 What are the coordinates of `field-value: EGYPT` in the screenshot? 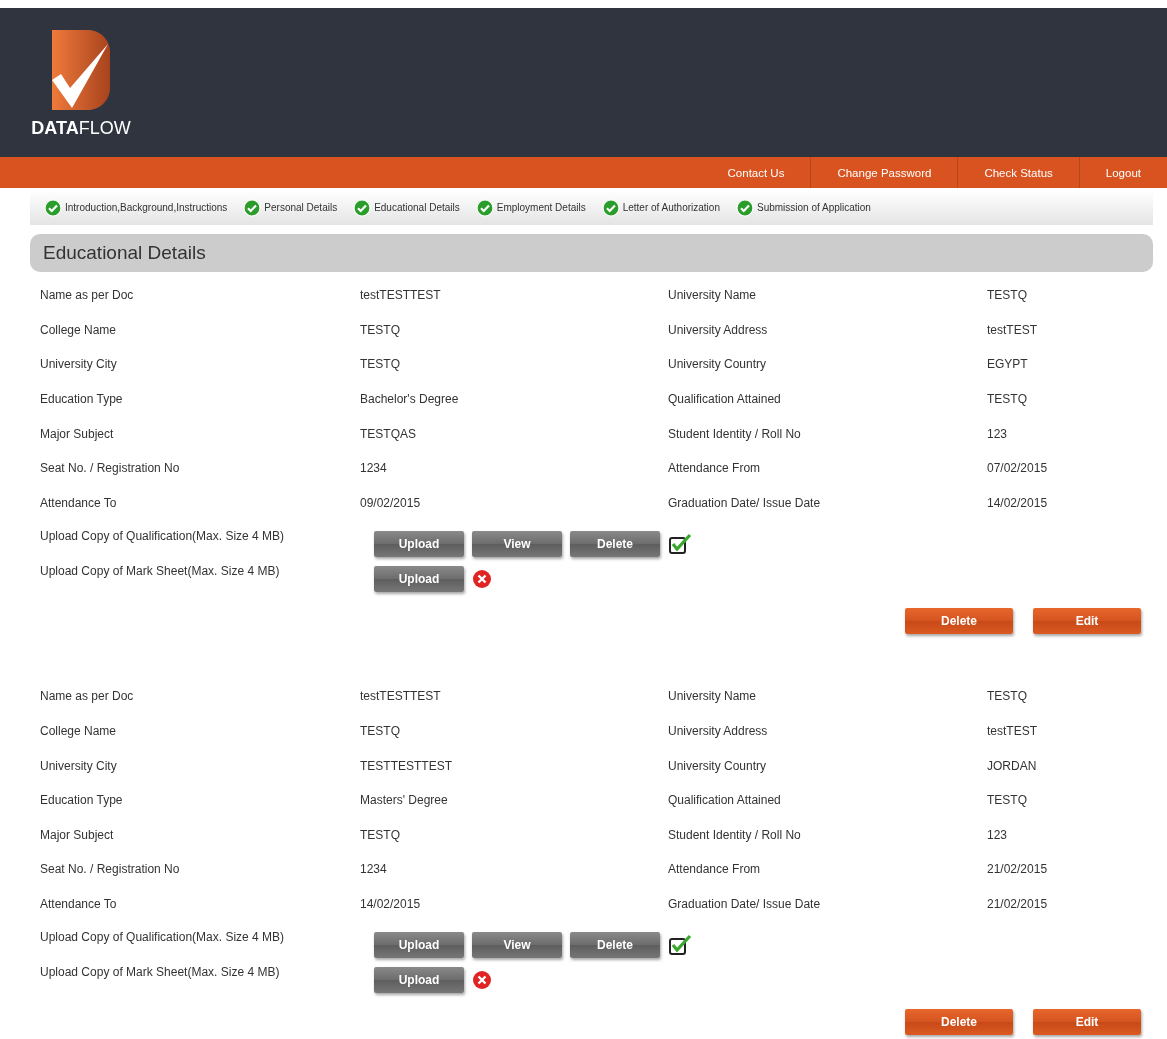 It's located at (1008, 364).